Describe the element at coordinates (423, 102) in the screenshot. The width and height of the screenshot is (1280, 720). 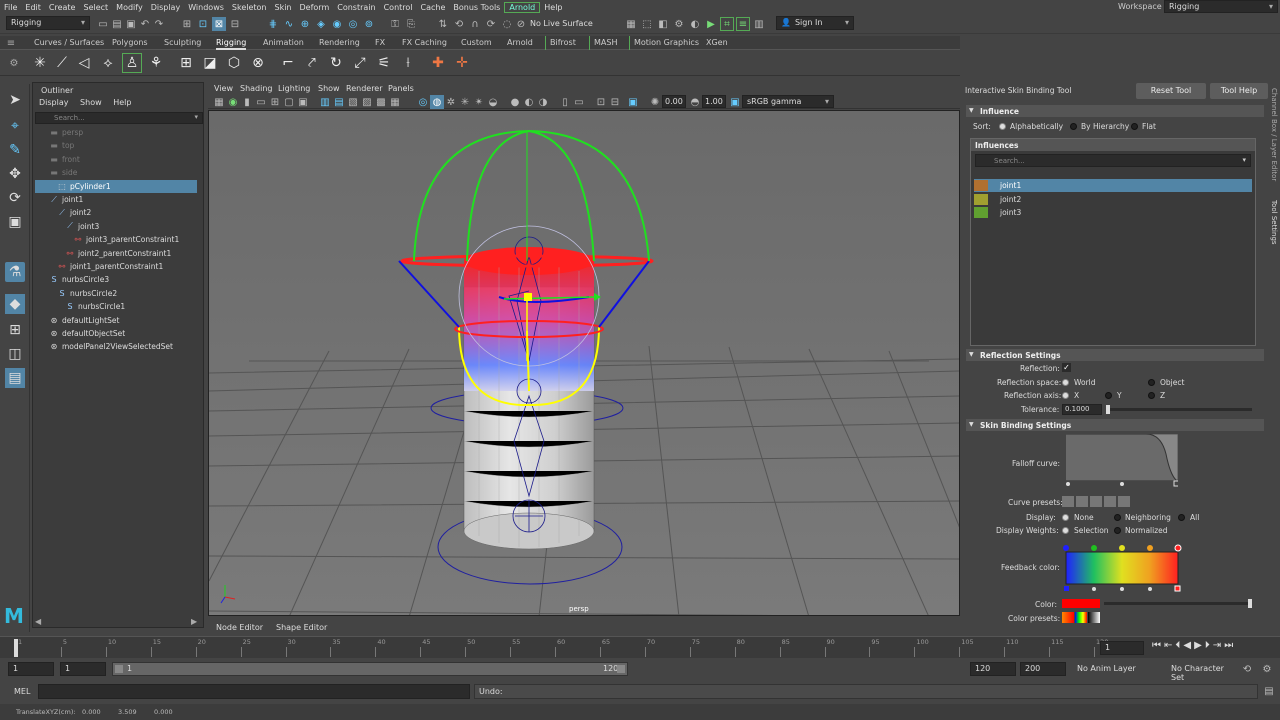
I see `isolate-select-icon: ◎` at that location.